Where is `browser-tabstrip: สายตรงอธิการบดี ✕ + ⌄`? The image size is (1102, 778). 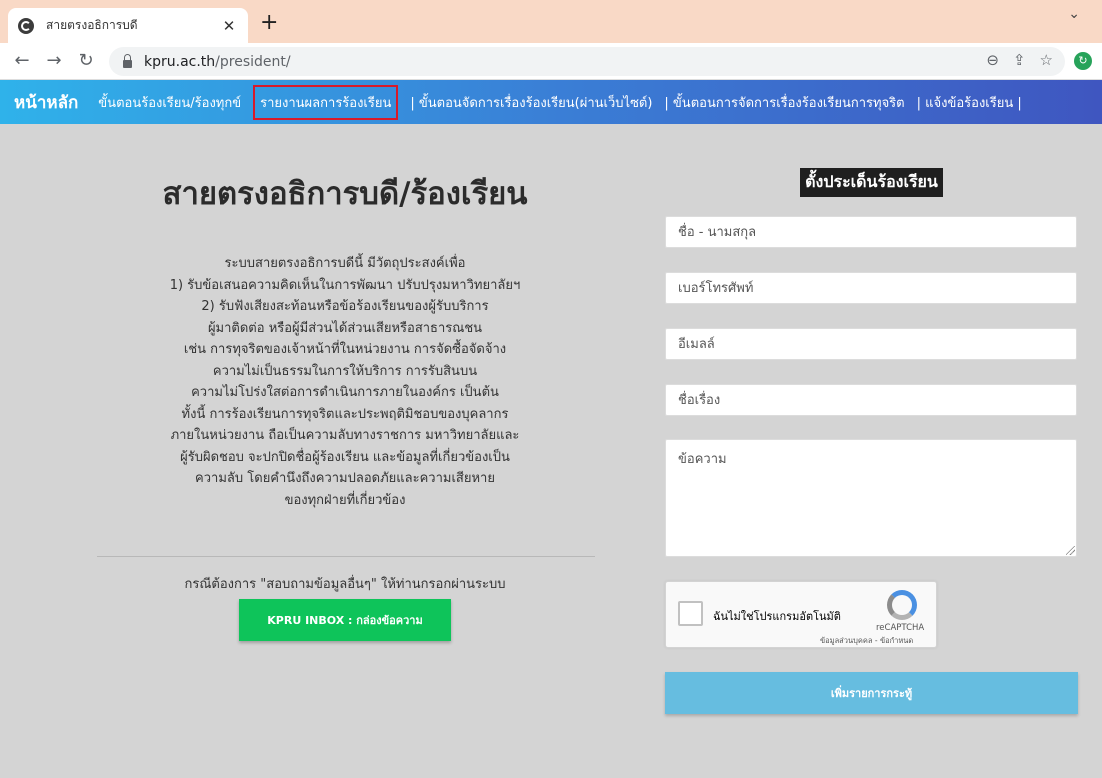
browser-tabstrip: สายตรงอธิการบดี ✕ + ⌄ is located at coordinates (551, 21).